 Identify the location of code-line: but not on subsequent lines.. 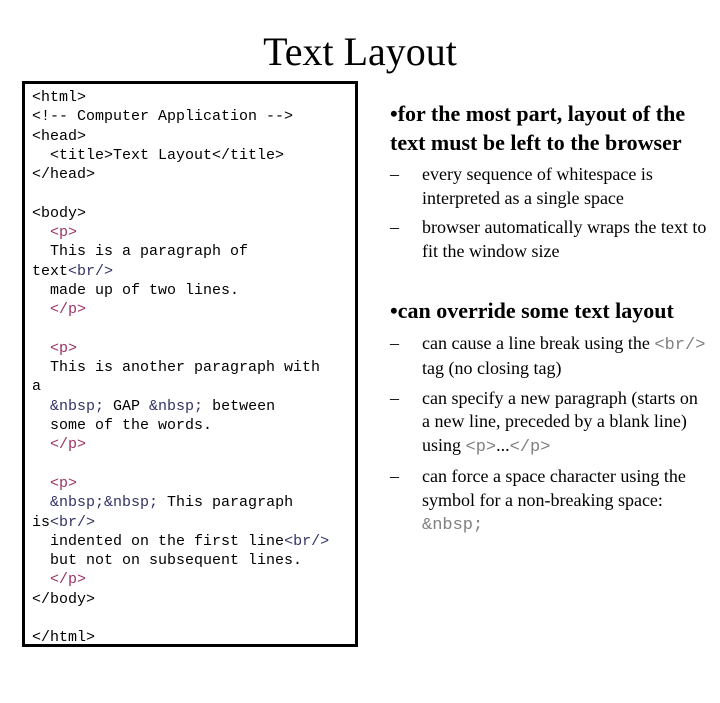
(193, 560).